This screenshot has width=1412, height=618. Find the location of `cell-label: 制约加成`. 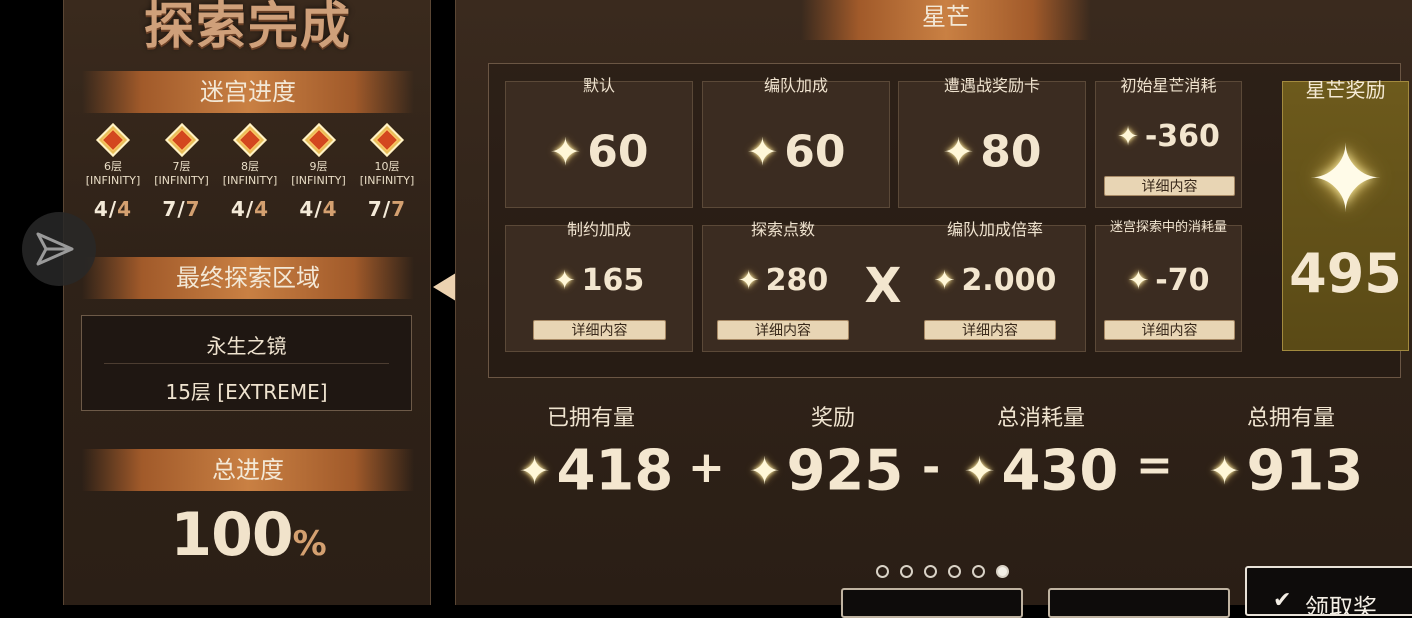

cell-label: 制约加成 is located at coordinates (598, 229).